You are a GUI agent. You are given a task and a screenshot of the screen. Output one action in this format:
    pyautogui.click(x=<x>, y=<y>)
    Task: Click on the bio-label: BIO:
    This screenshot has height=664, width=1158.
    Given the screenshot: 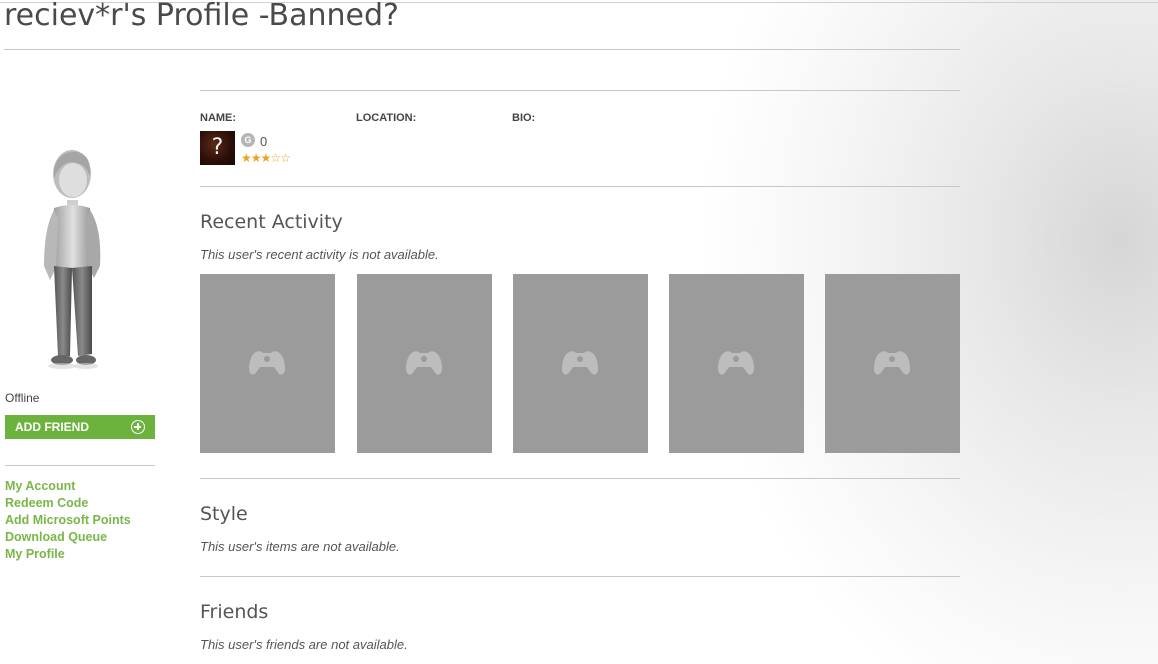 What is the action you would take?
    pyautogui.click(x=524, y=118)
    